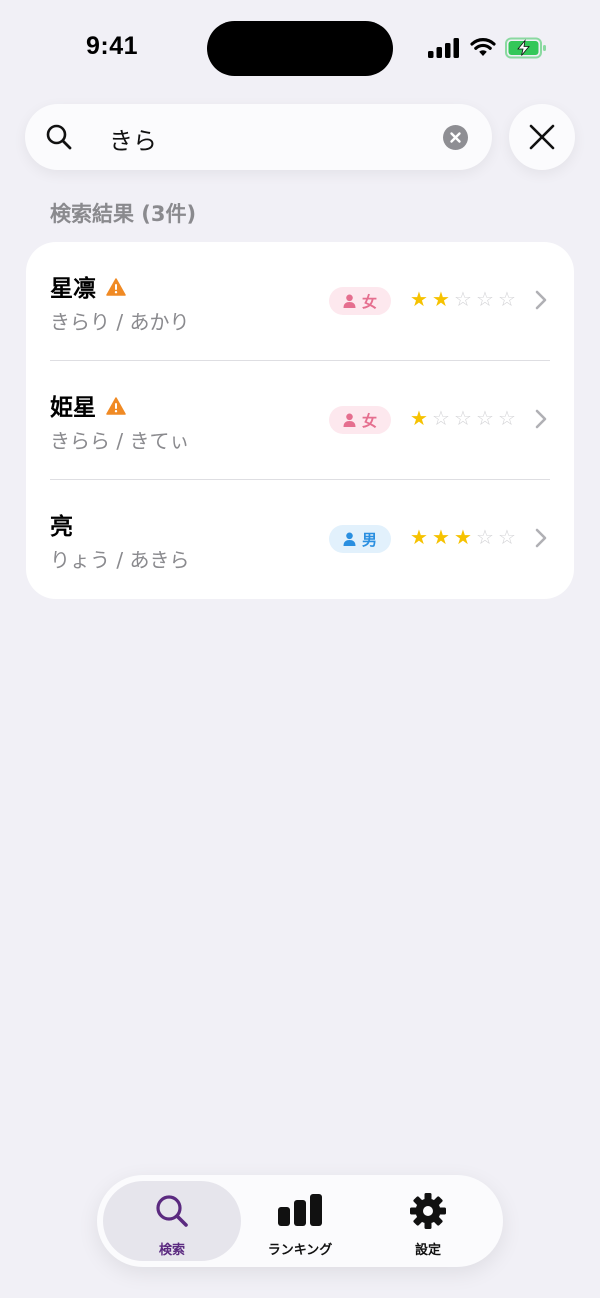 The width and height of the screenshot is (600, 1298). I want to click on name-kanji: 星凛, so click(73, 289).